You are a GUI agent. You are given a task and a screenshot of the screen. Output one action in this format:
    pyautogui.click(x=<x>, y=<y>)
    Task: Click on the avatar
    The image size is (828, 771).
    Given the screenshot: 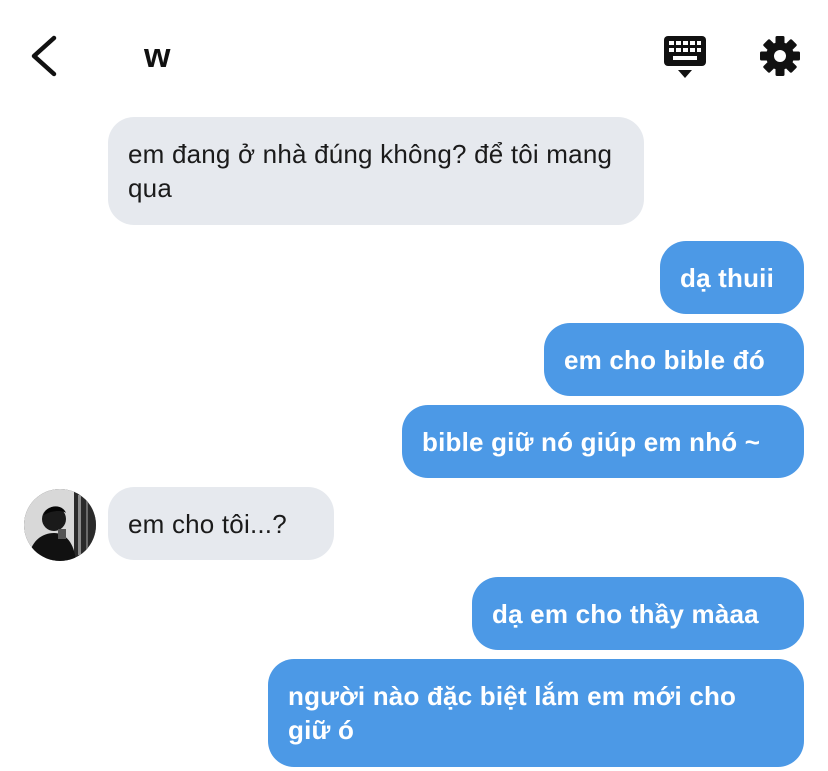 What is the action you would take?
    pyautogui.click(x=60, y=525)
    